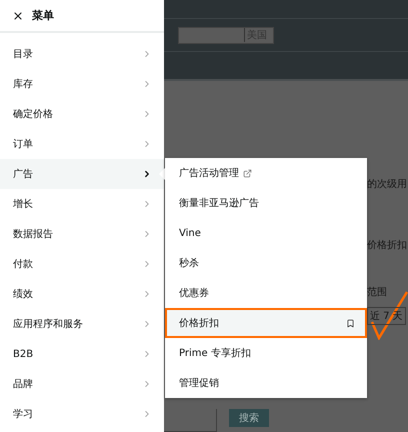  I want to click on menu-item: 品牌, so click(82, 384).